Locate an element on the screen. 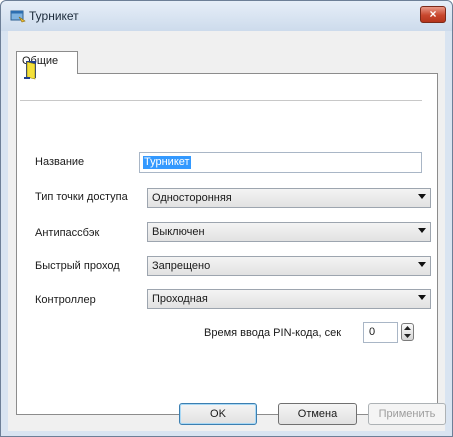 The width and height of the screenshot is (453, 437). controller-select: Проходная is located at coordinates (289, 299).